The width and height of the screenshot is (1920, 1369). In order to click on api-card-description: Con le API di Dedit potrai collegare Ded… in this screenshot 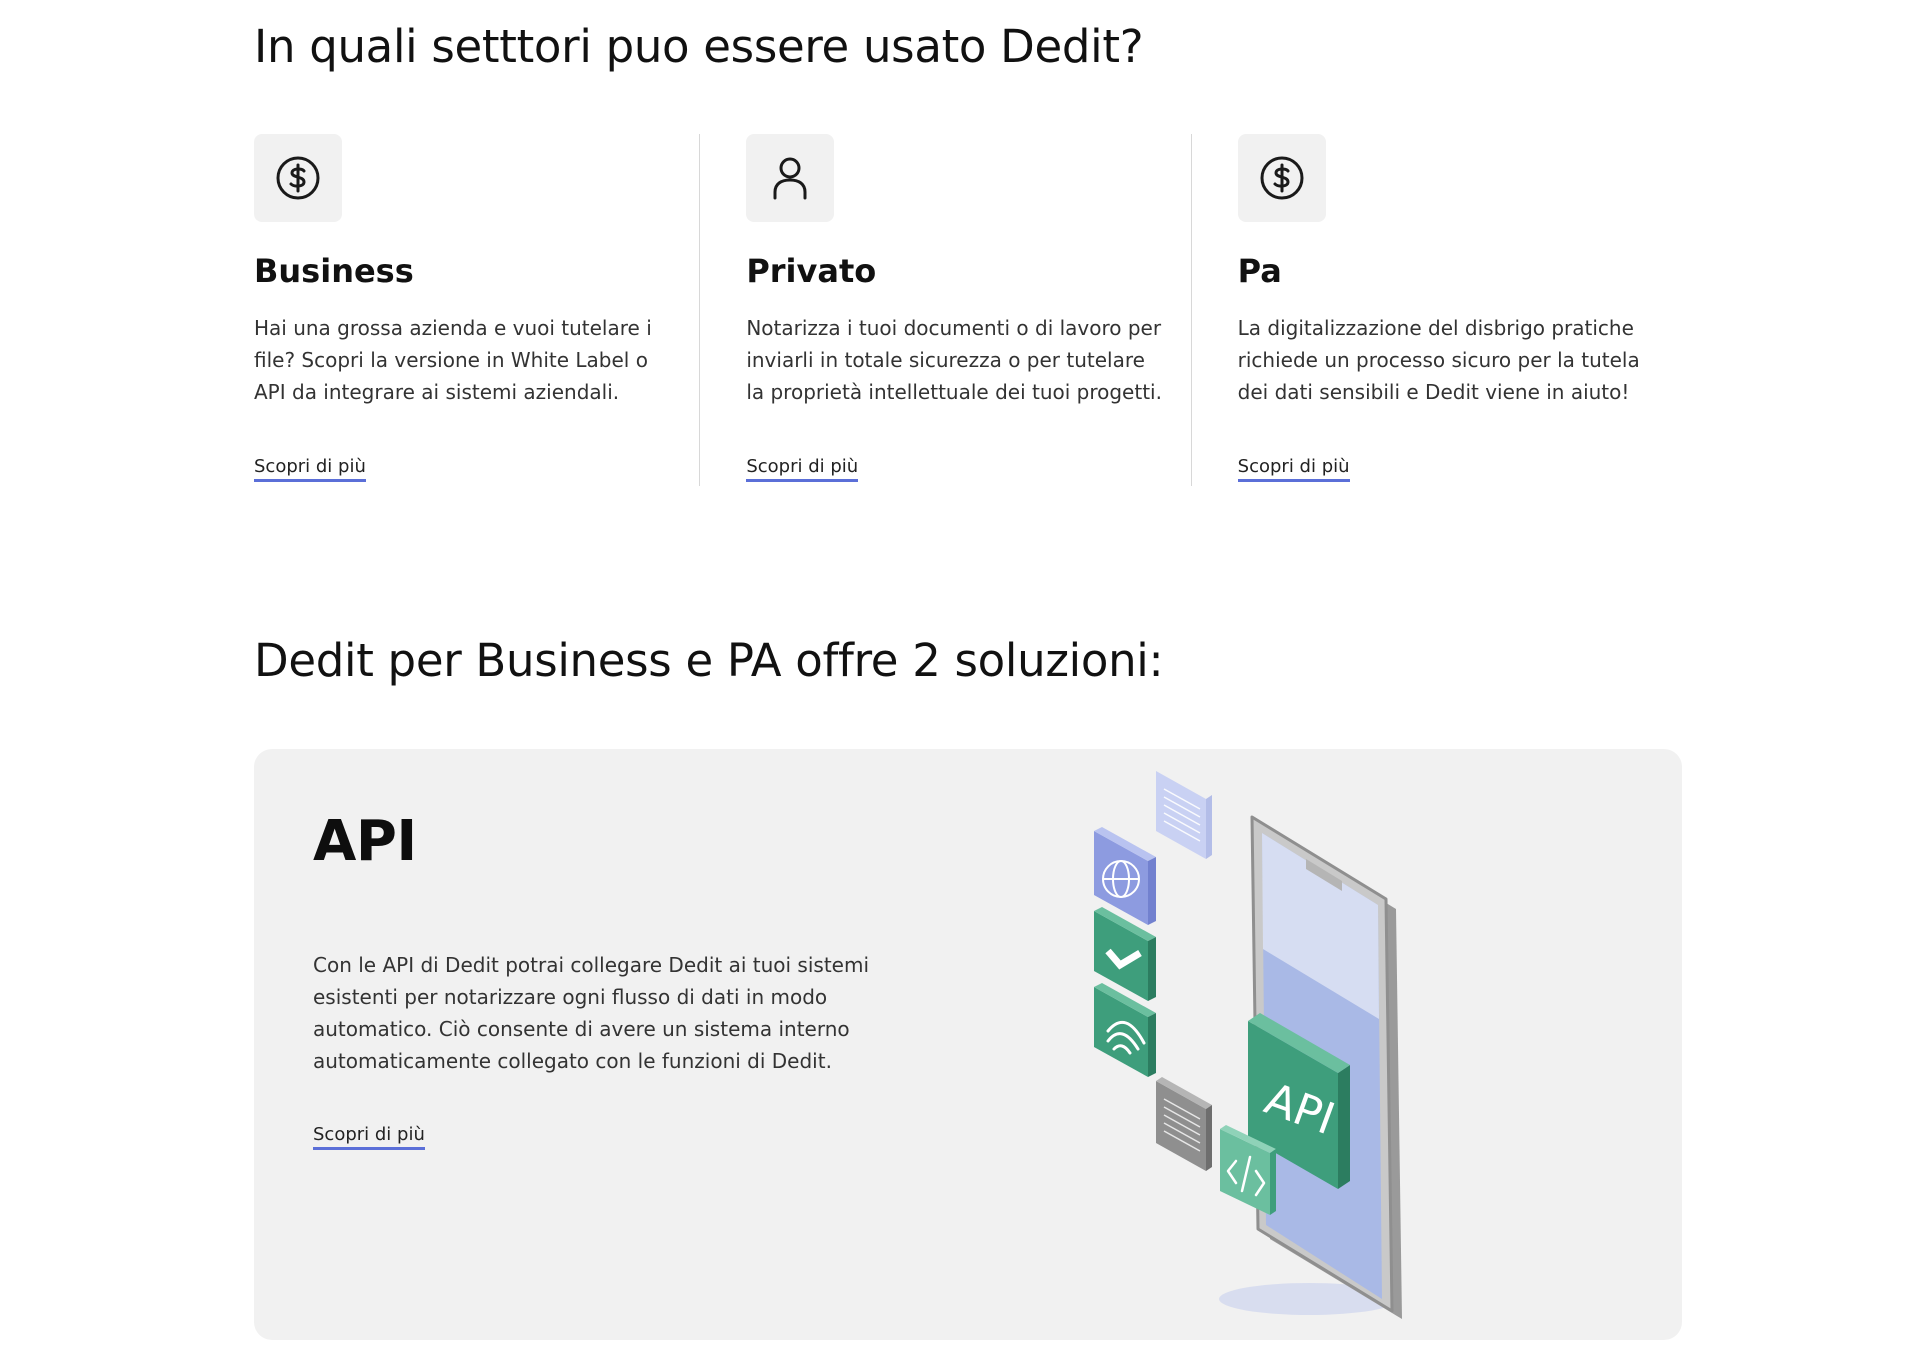, I will do `click(591, 1013)`.